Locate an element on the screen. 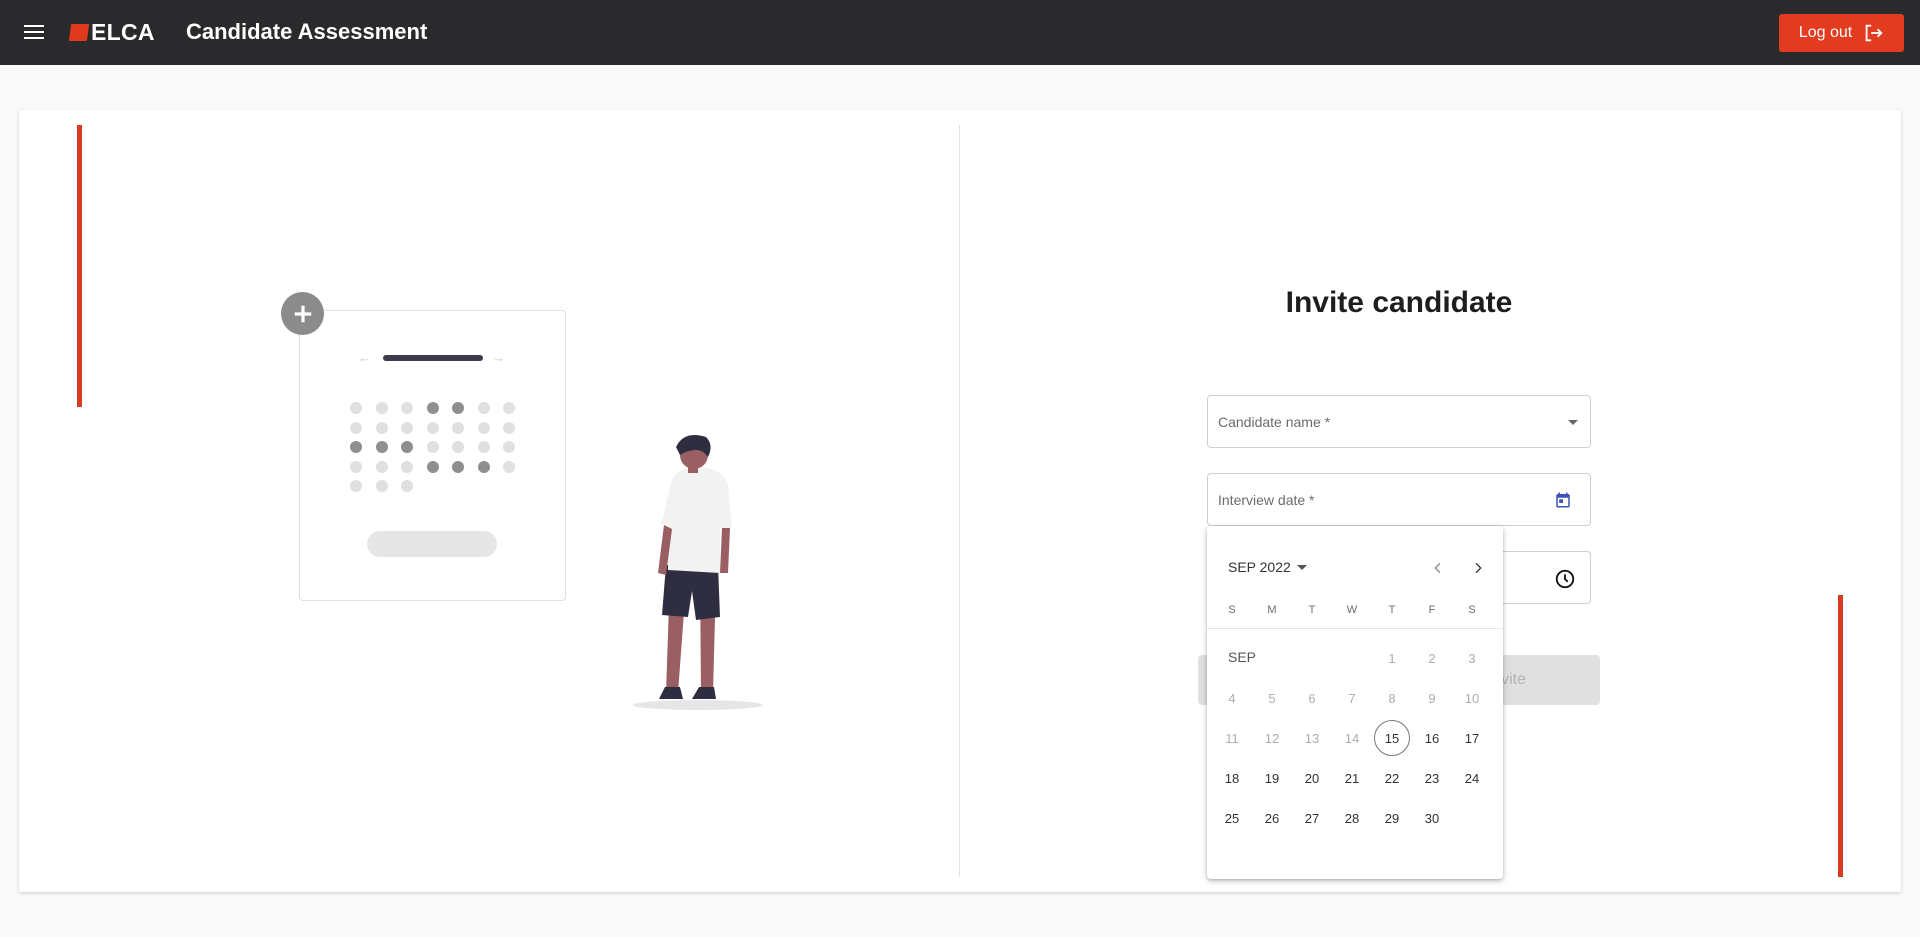  day-cell: 28 is located at coordinates (1352, 818).